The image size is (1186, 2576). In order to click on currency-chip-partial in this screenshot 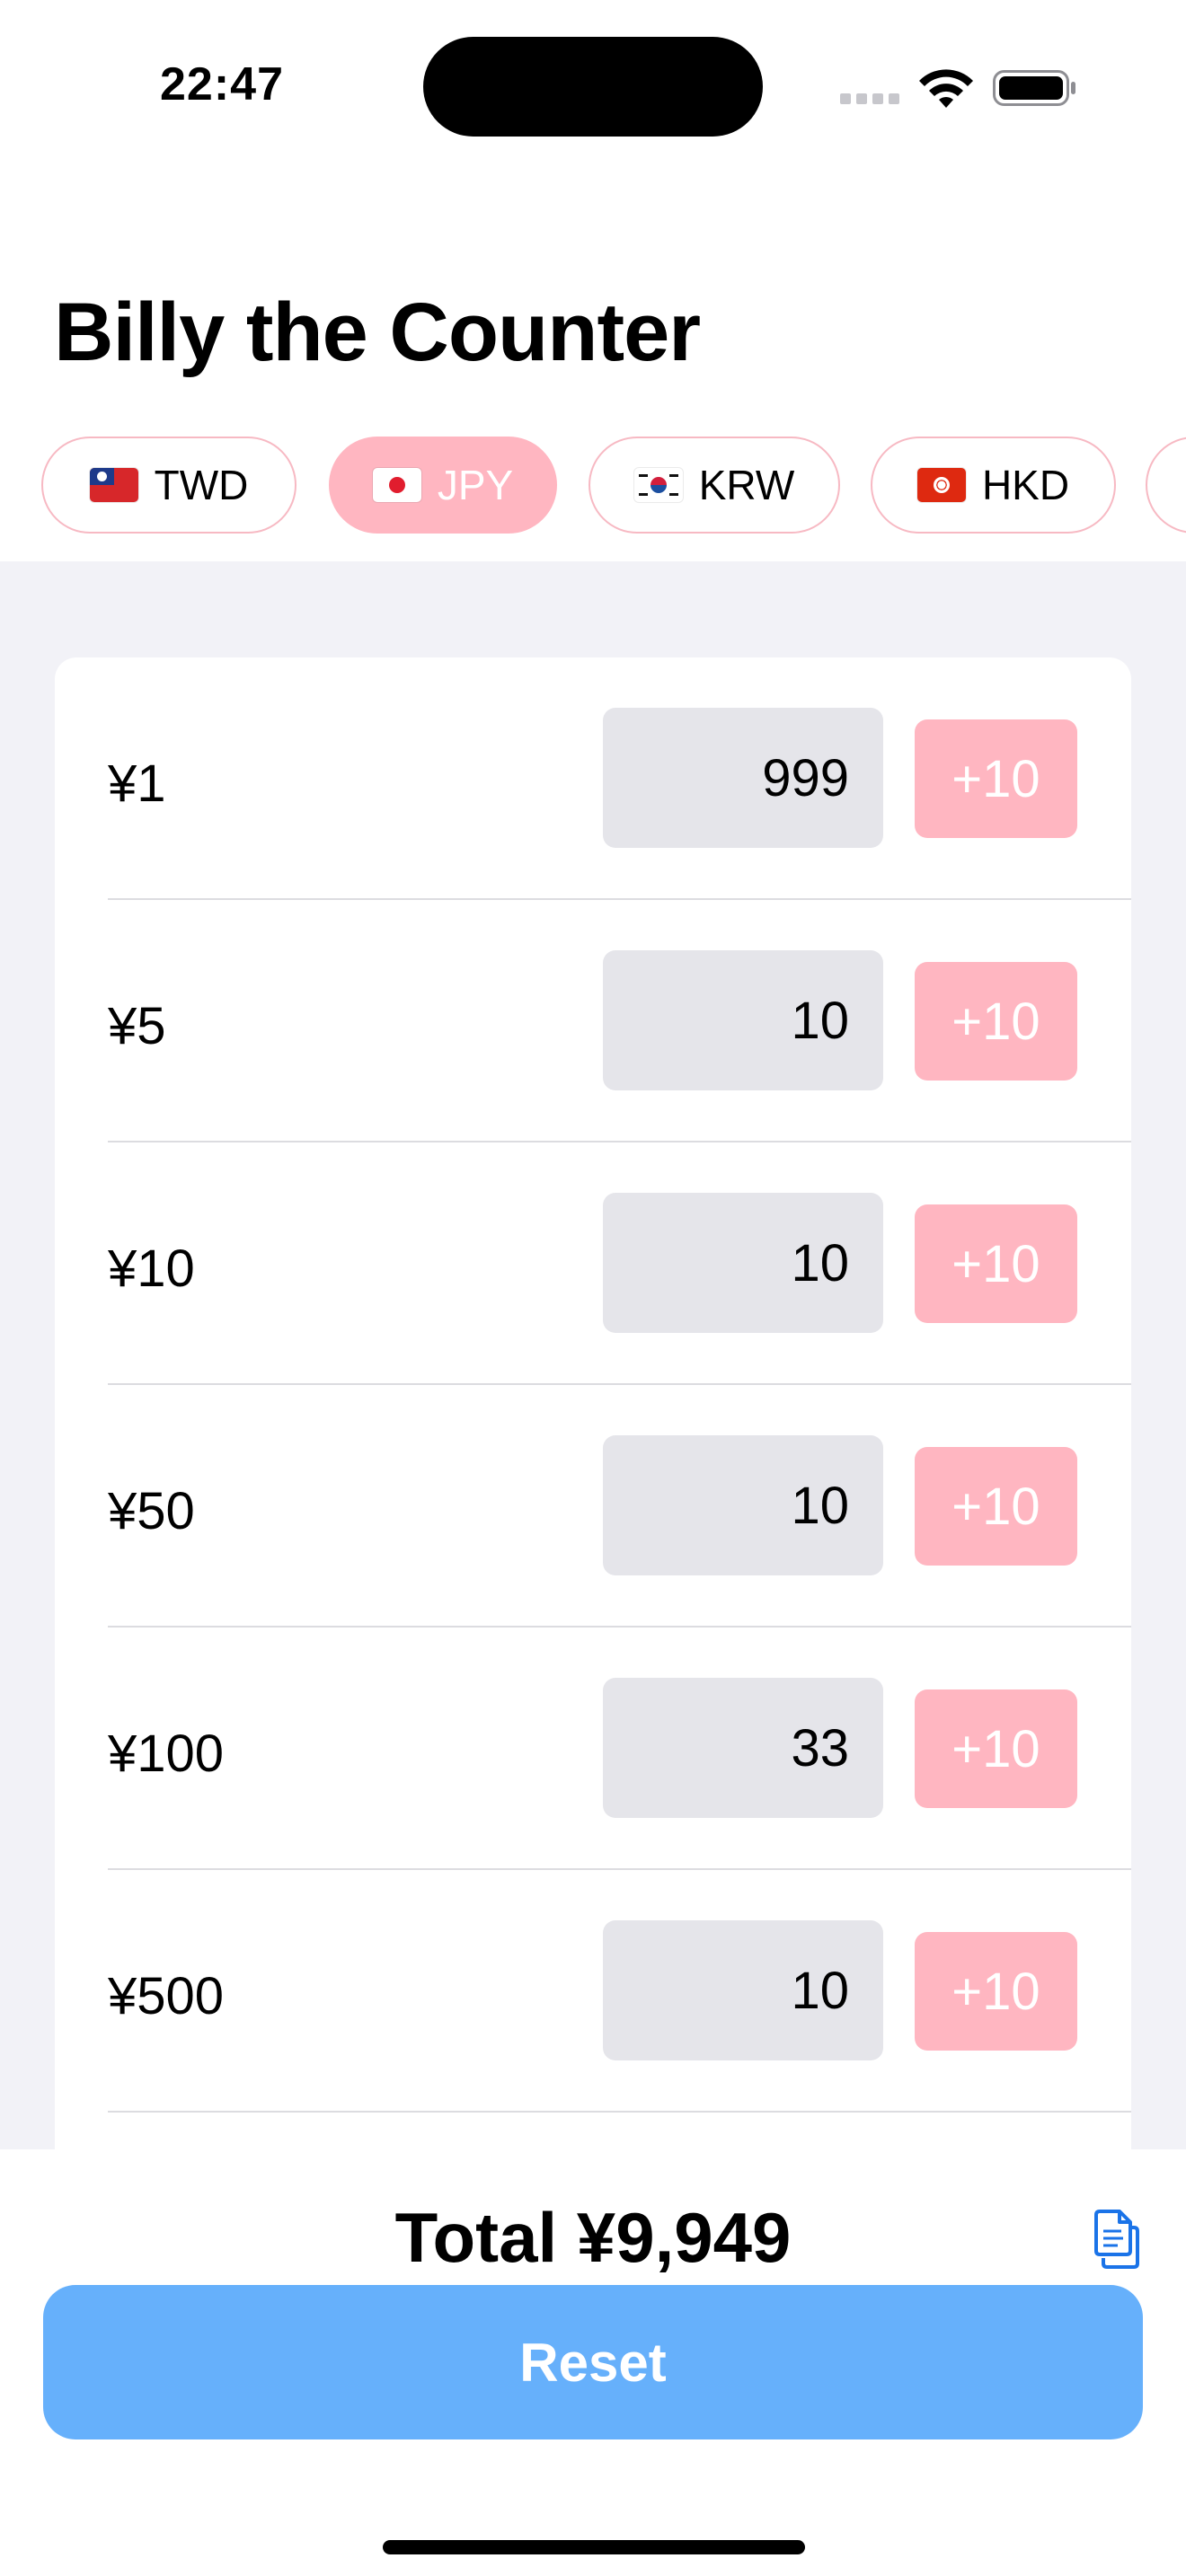, I will do `click(1166, 485)`.